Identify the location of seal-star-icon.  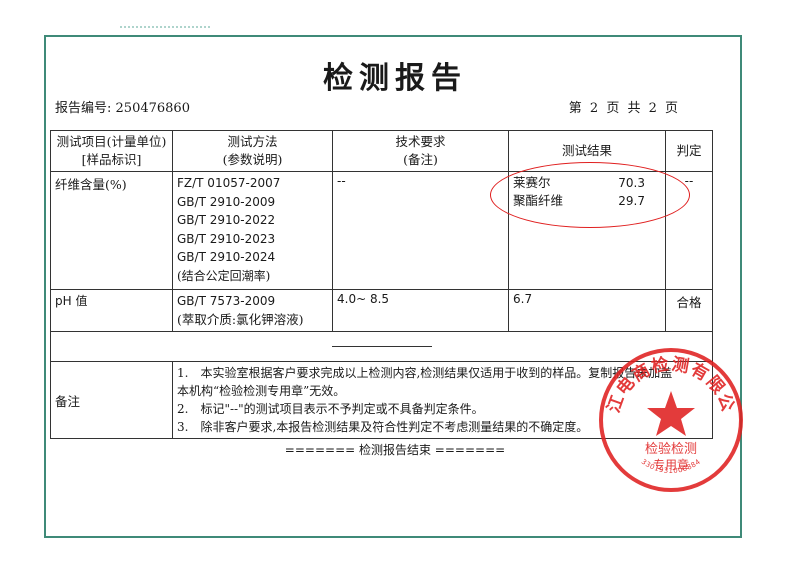
(671, 413).